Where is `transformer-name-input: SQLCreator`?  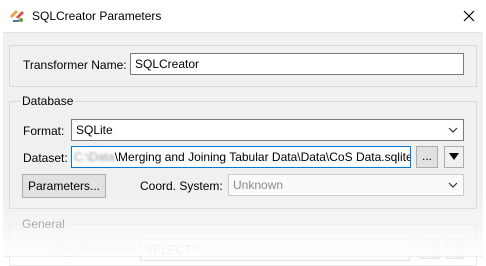
transformer-name-input: SQLCreator is located at coordinates (297, 64).